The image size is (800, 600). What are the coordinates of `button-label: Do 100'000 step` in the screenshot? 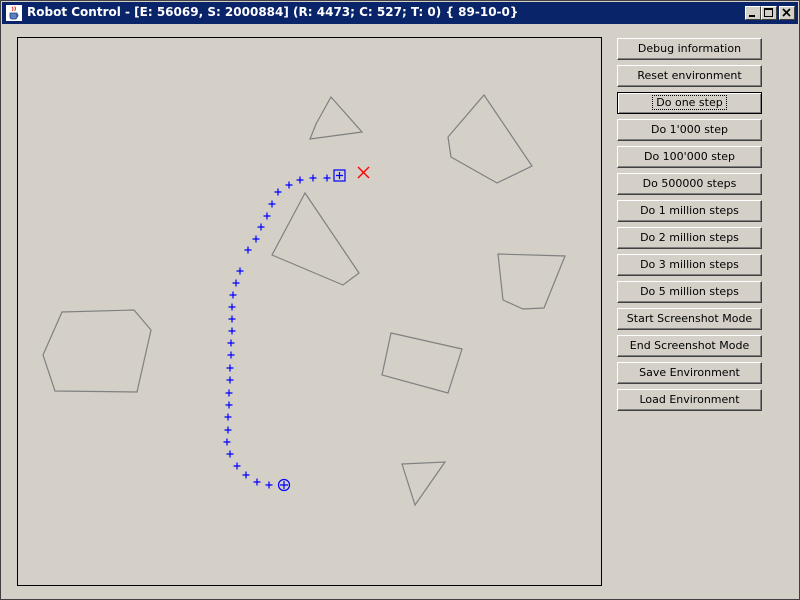 It's located at (689, 156).